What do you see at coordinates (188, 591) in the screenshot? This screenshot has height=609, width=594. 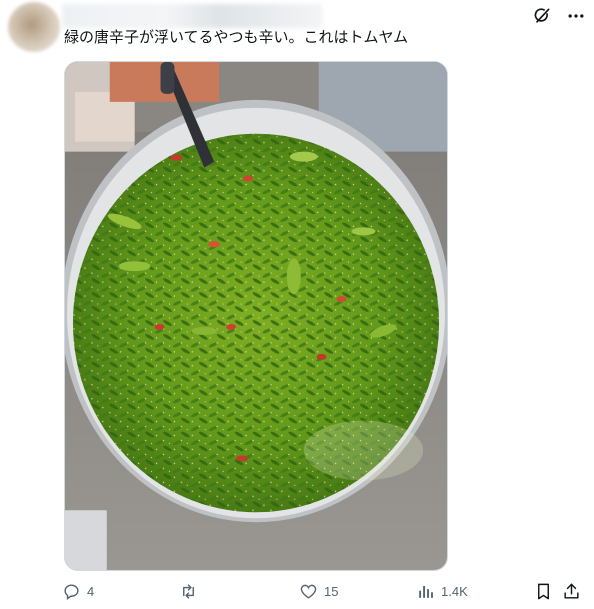 I see `retweet-icon` at bounding box center [188, 591].